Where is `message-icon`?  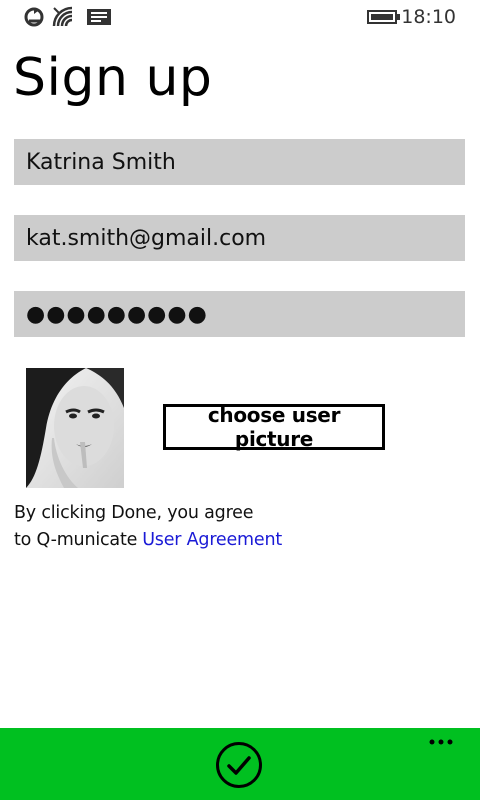
message-icon is located at coordinates (99, 19).